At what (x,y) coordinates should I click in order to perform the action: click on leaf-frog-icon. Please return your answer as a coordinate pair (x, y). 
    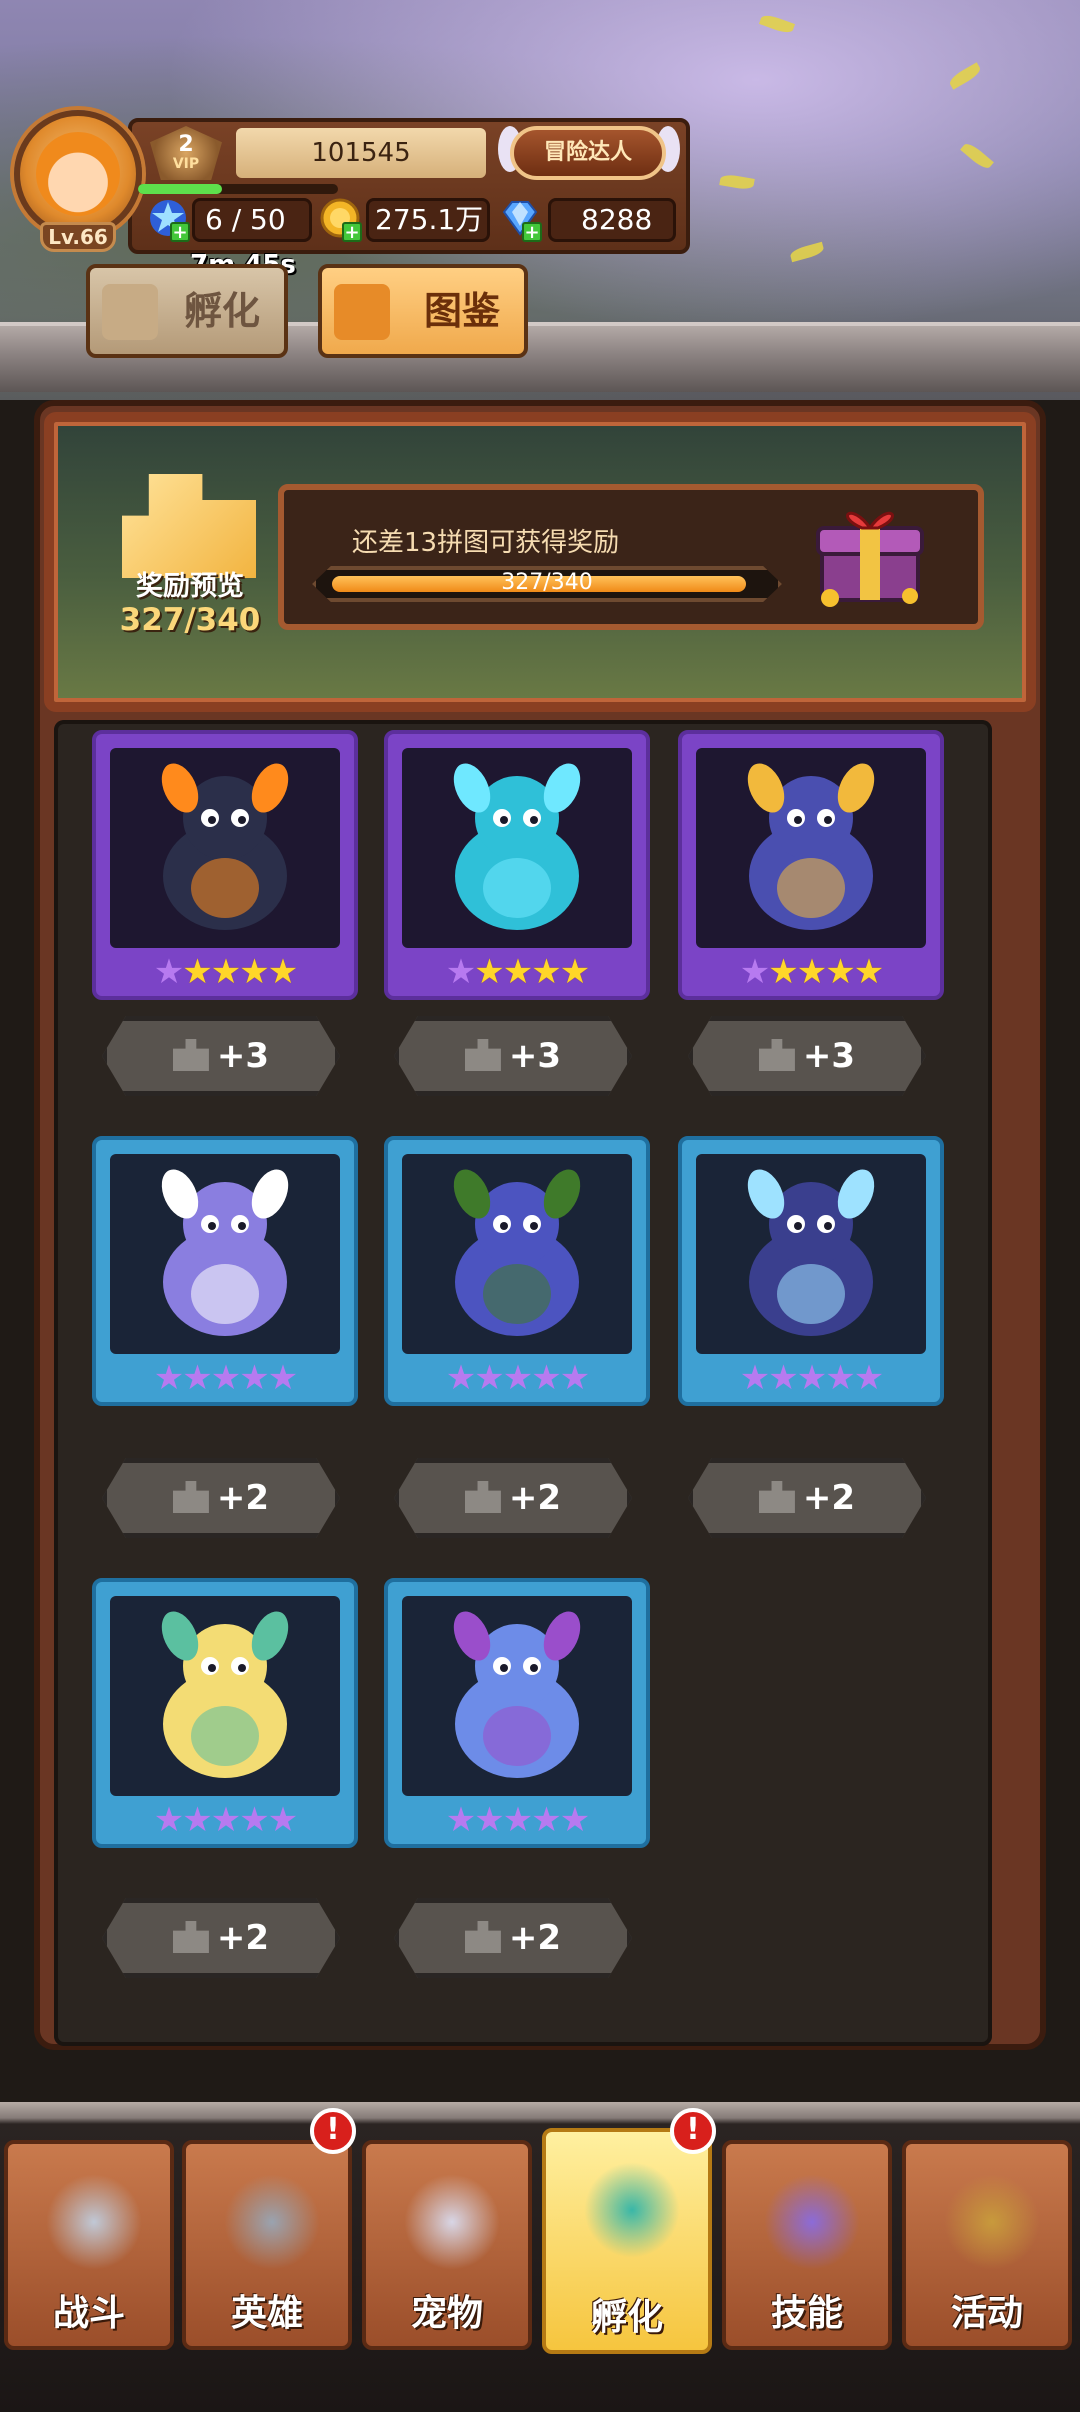
    Looking at the image, I should click on (517, 1252).